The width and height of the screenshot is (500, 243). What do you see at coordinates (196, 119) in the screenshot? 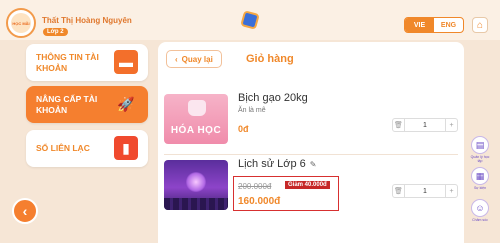
I see `product-thumbnail: HÓA HỌC` at bounding box center [196, 119].